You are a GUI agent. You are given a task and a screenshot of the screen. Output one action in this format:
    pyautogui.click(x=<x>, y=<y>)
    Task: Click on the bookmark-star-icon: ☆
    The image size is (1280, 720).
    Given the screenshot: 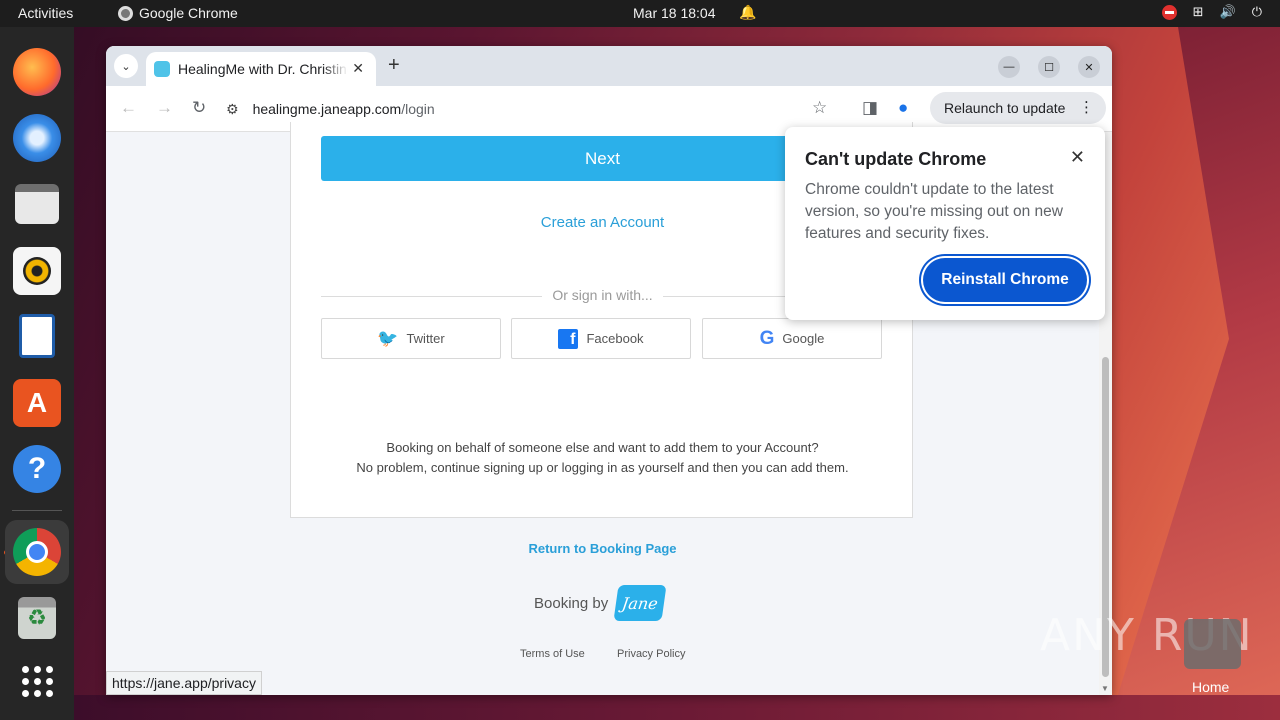 What is the action you would take?
    pyautogui.click(x=819, y=108)
    